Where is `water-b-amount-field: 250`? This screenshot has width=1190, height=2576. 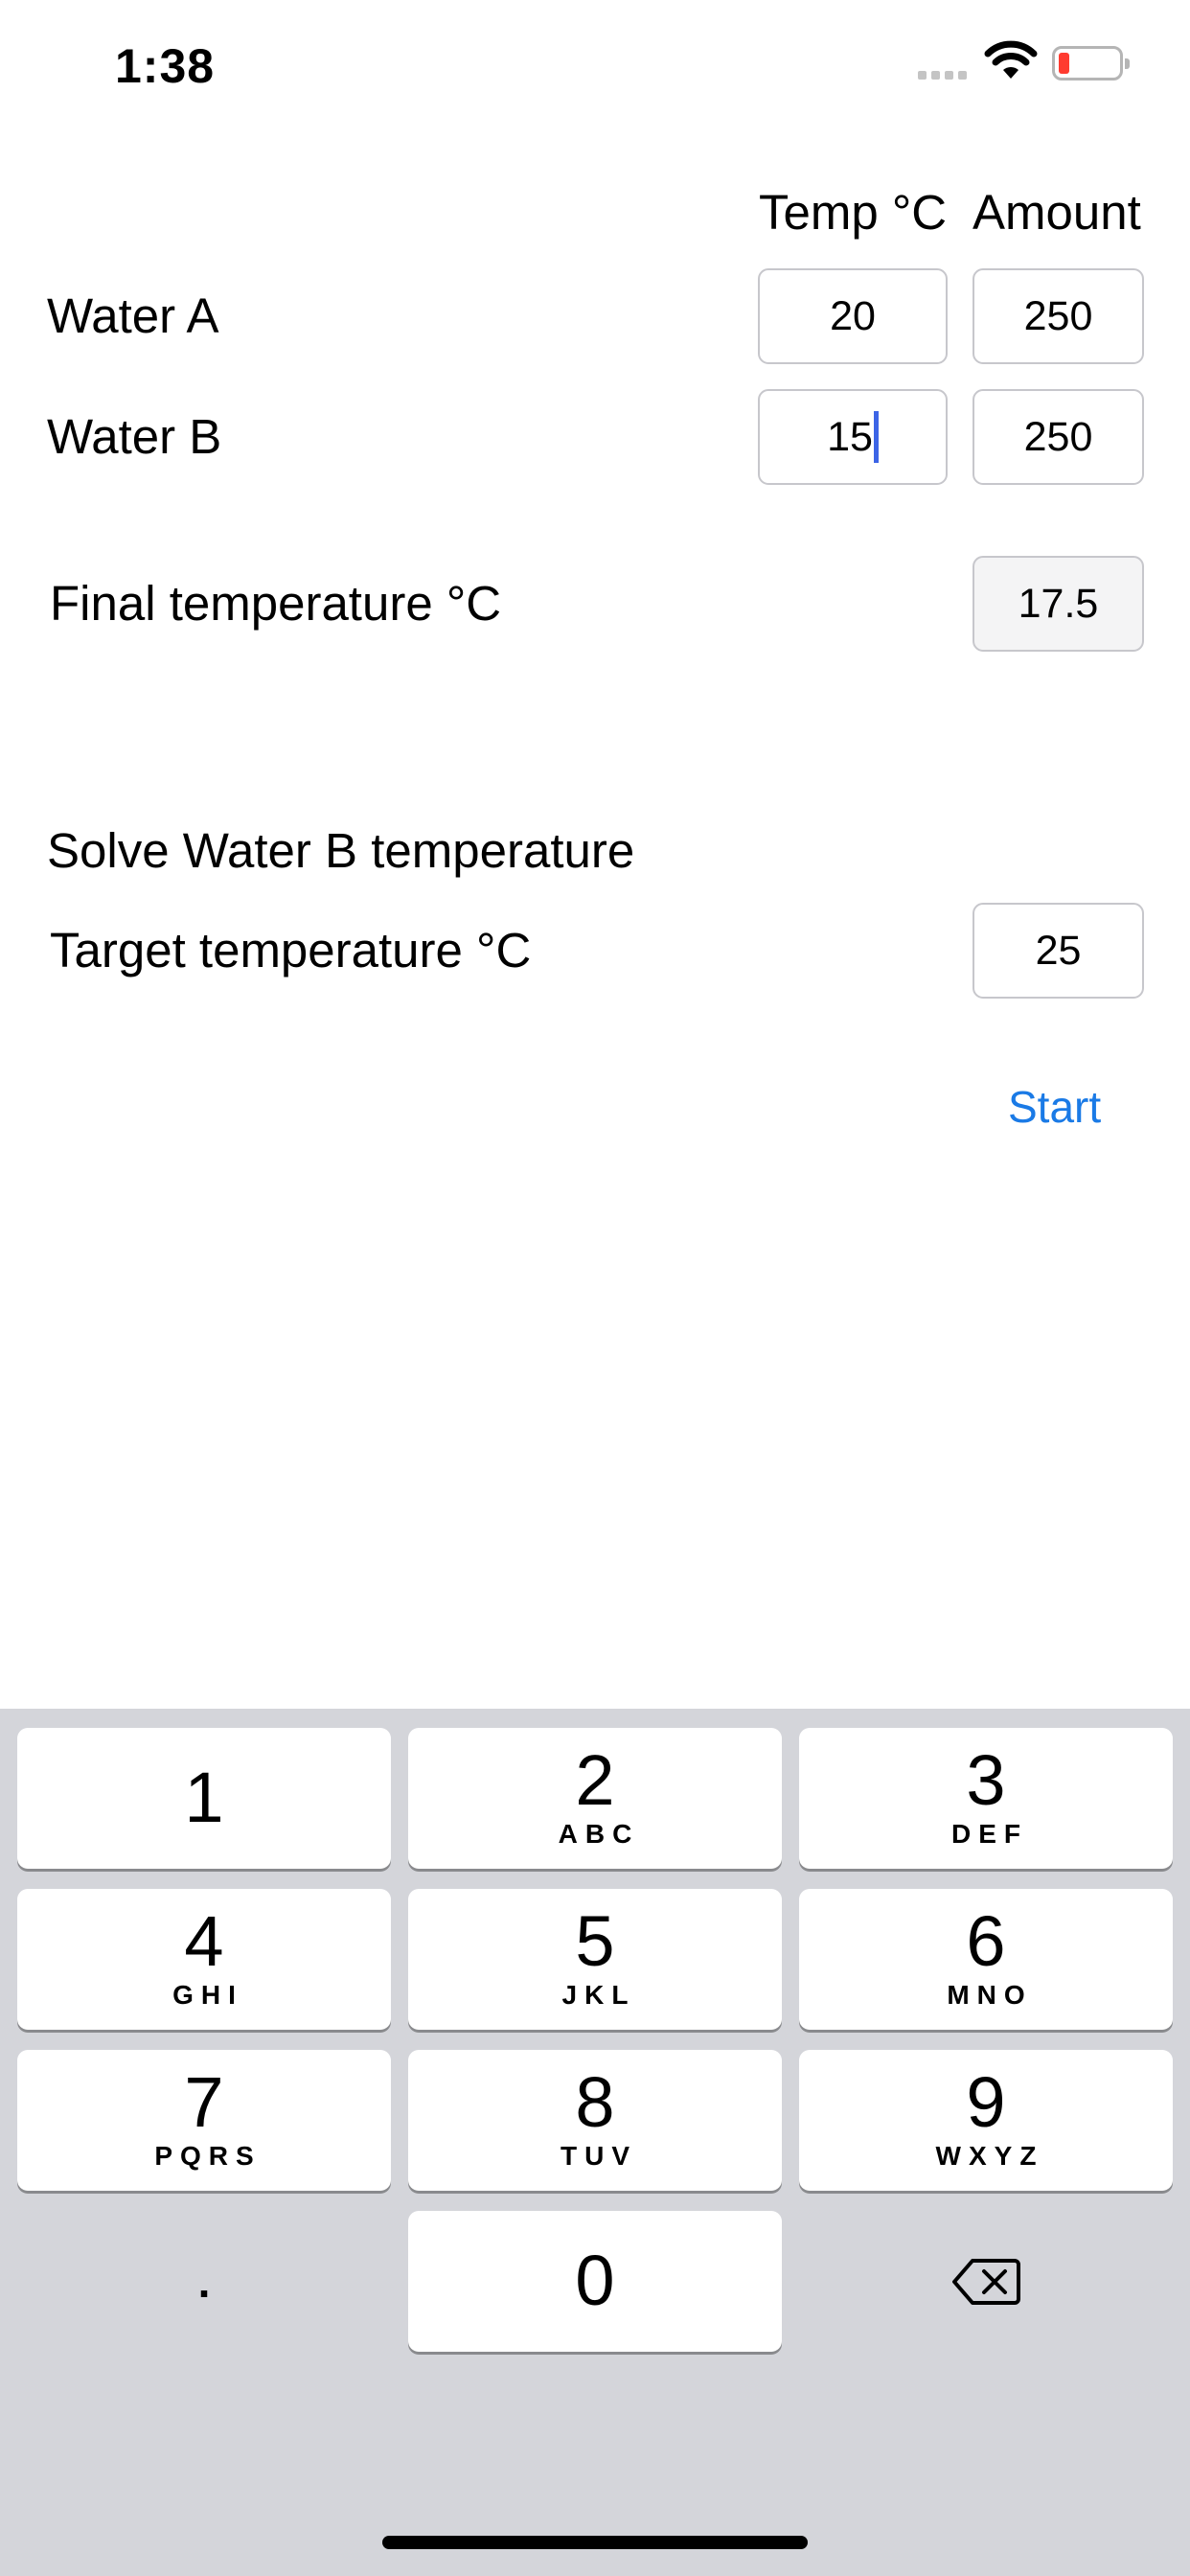
water-b-amount-field: 250 is located at coordinates (1059, 437).